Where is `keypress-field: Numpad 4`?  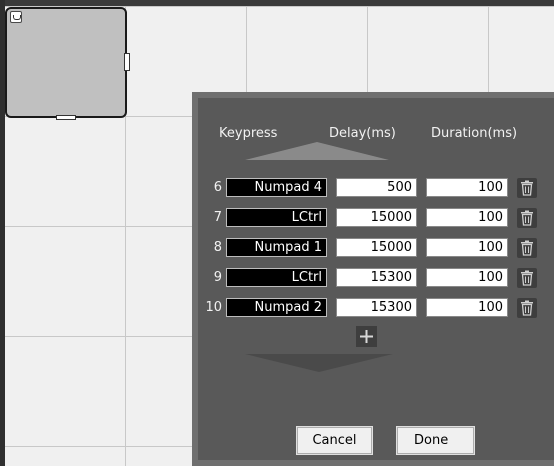
keypress-field: Numpad 4 is located at coordinates (276, 187).